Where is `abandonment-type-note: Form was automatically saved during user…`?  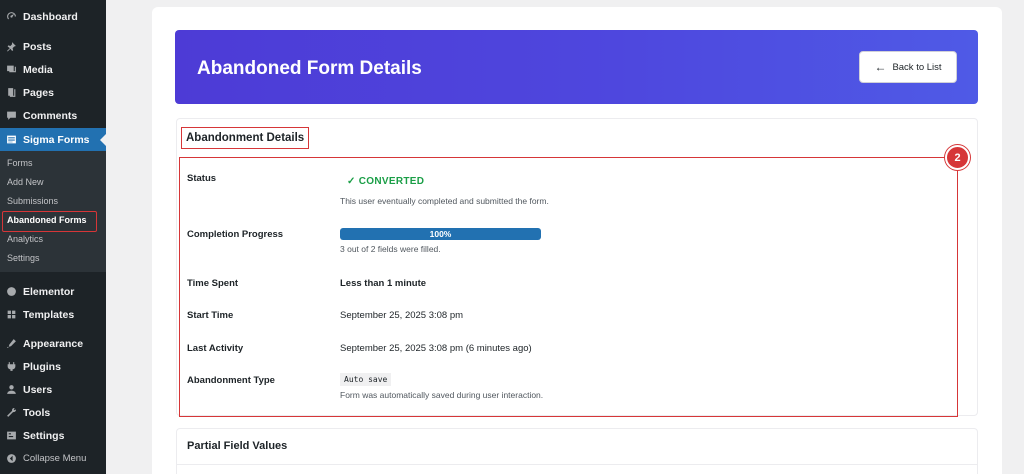
abandonment-type-note: Form was automatically saved during user… is located at coordinates (442, 395).